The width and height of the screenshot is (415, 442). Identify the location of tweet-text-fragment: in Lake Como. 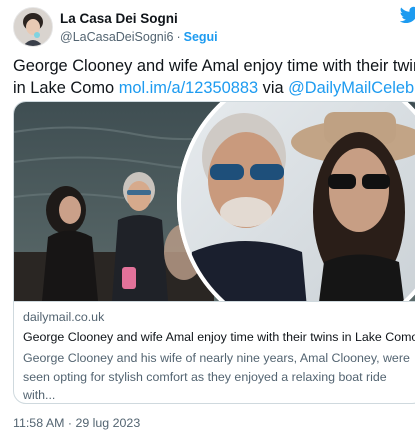
(66, 88).